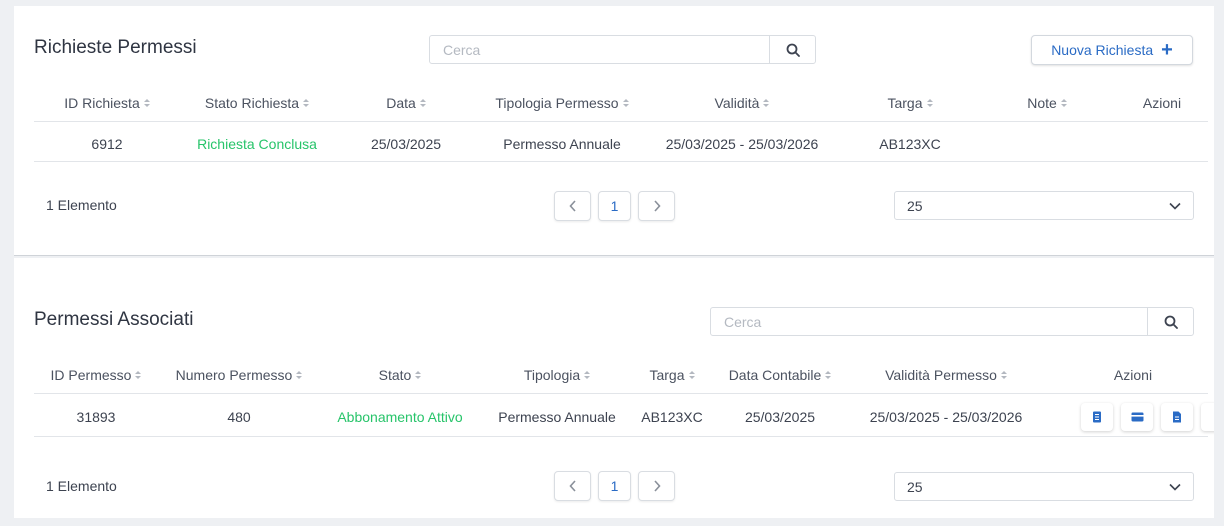 The image size is (1224, 526). What do you see at coordinates (81, 486) in the screenshot?
I see `associati-count: 1 Elemento` at bounding box center [81, 486].